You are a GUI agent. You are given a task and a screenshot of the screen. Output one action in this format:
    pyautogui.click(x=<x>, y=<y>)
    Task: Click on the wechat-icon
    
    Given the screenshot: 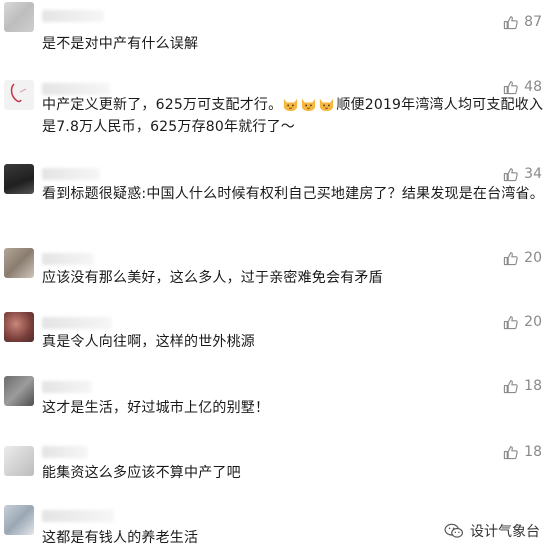 What is the action you would take?
    pyautogui.click(x=454, y=530)
    